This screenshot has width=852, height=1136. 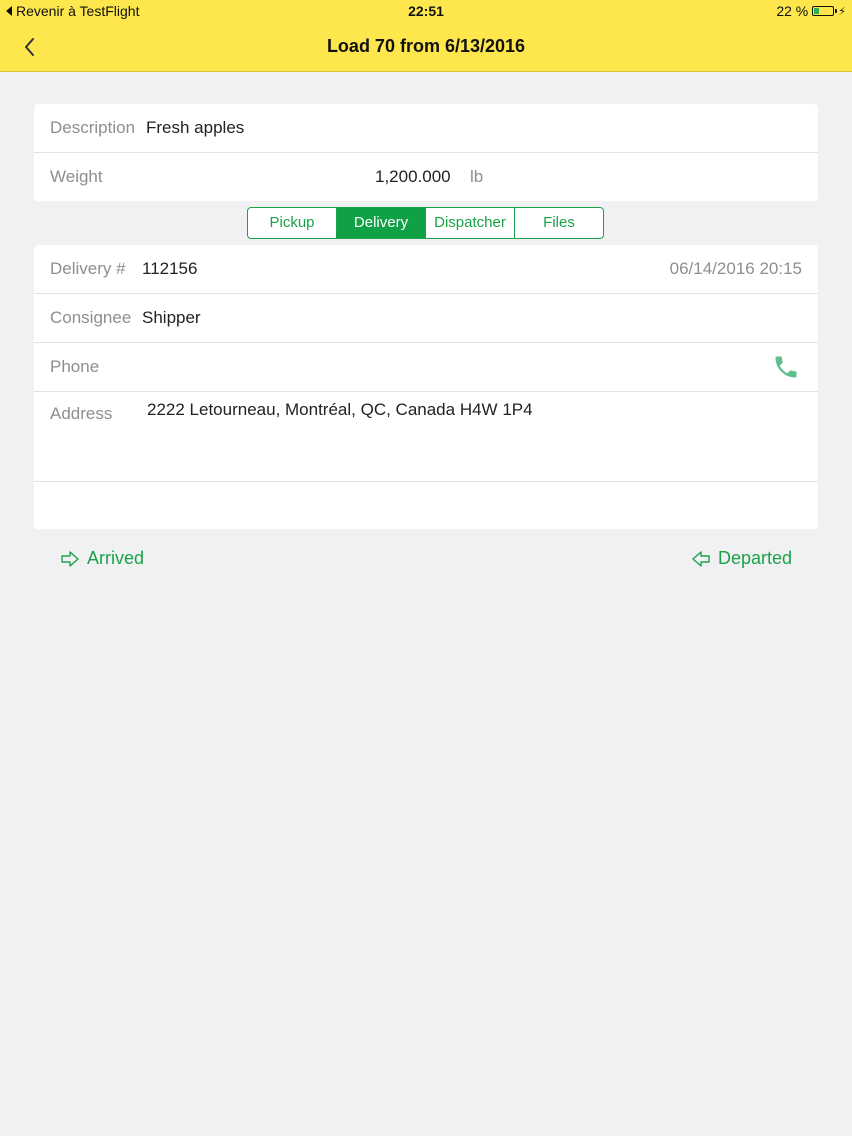 What do you see at coordinates (426, 367) in the screenshot?
I see `phone-row: Phone` at bounding box center [426, 367].